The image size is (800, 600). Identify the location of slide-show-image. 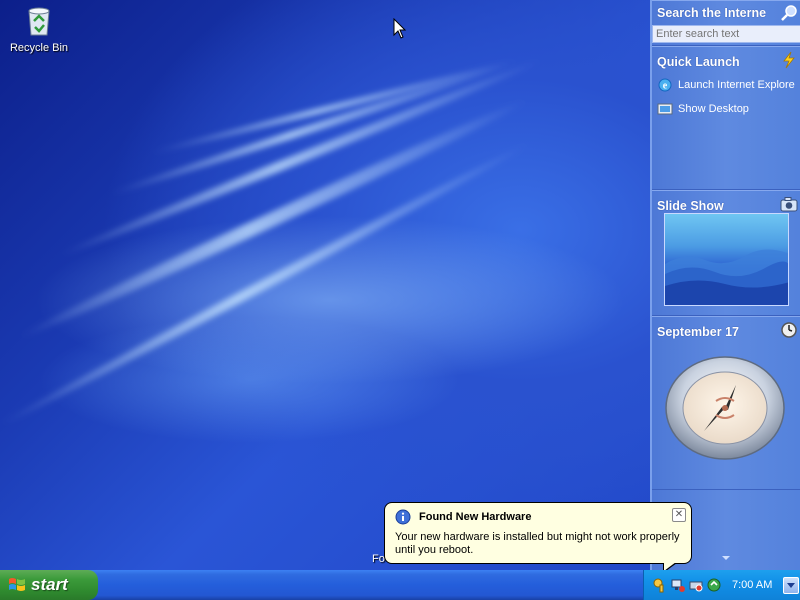
(726, 259).